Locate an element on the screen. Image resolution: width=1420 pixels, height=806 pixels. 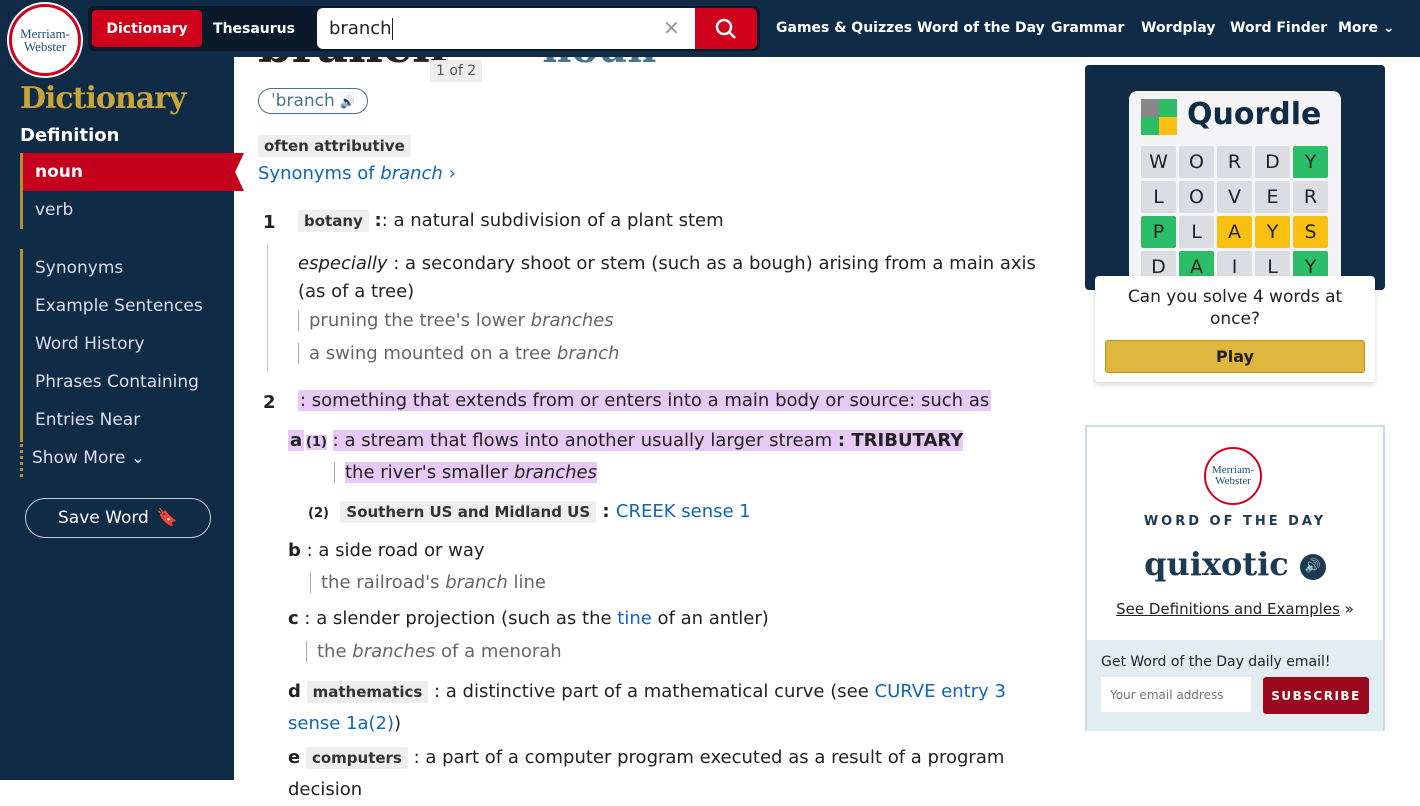
search-bar: Dictionary Thesaurus branch ✕ is located at coordinates (424, 28).